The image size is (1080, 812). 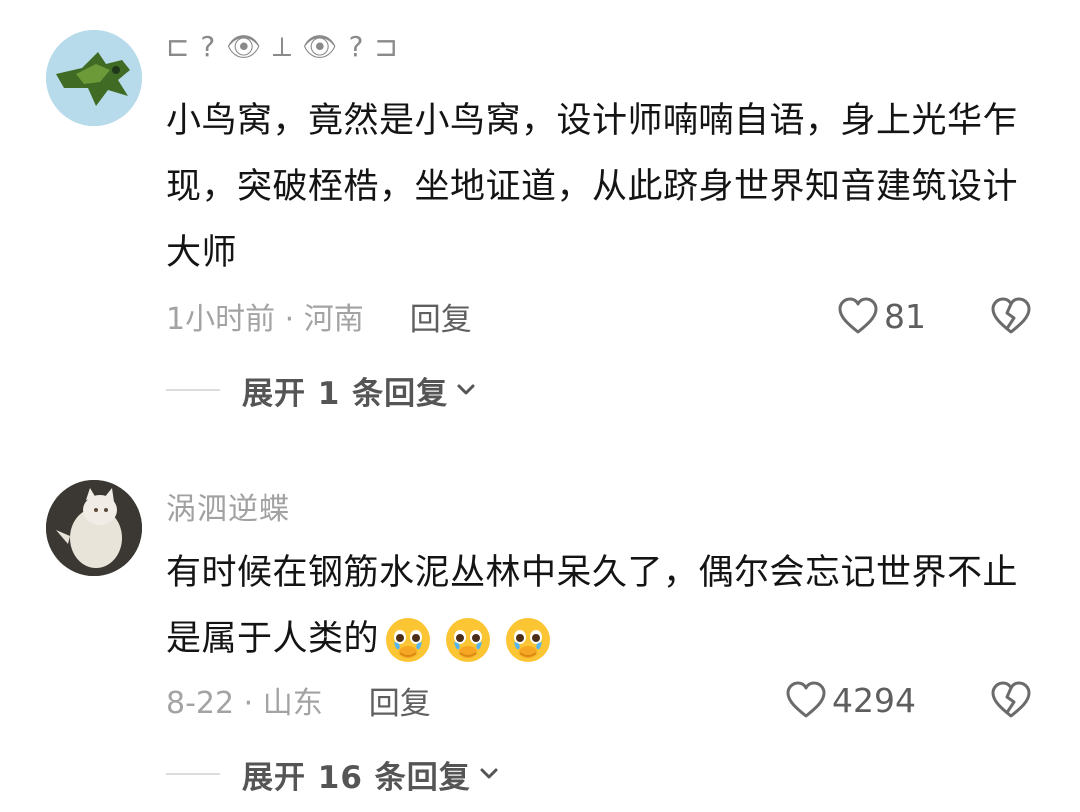 What do you see at coordinates (881, 316) in the screenshot?
I see `like-button: 81` at bounding box center [881, 316].